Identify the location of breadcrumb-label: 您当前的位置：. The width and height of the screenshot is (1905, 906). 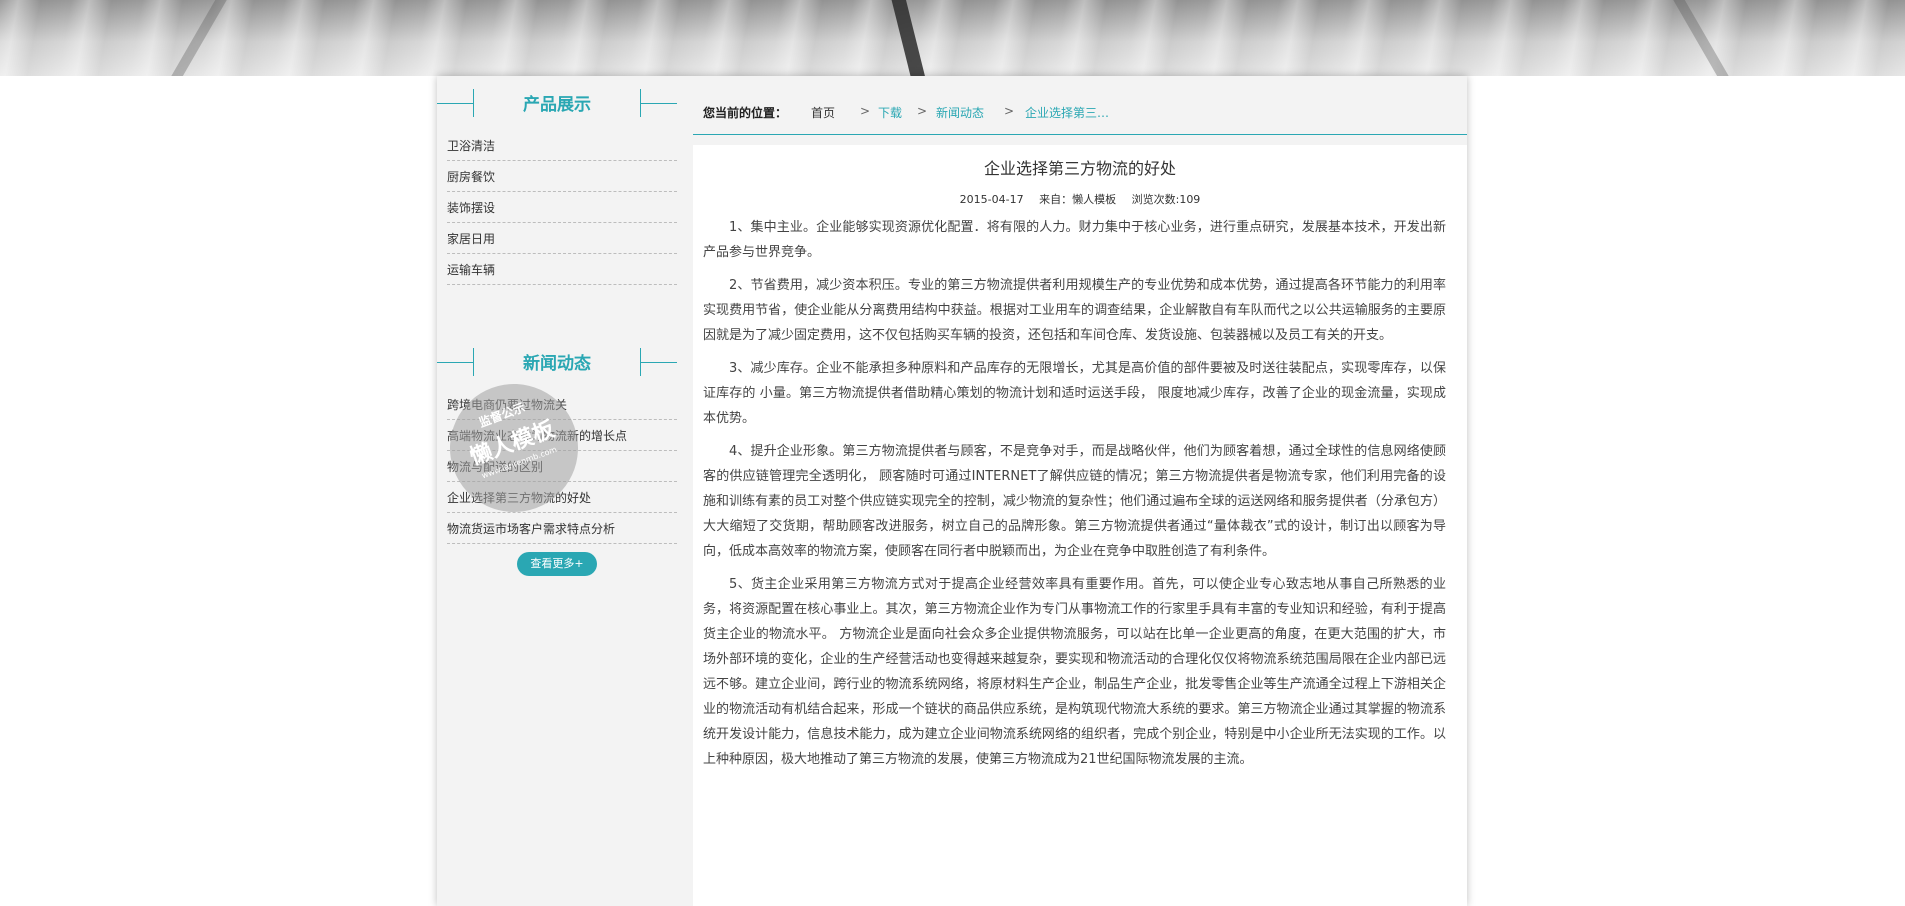
(745, 113).